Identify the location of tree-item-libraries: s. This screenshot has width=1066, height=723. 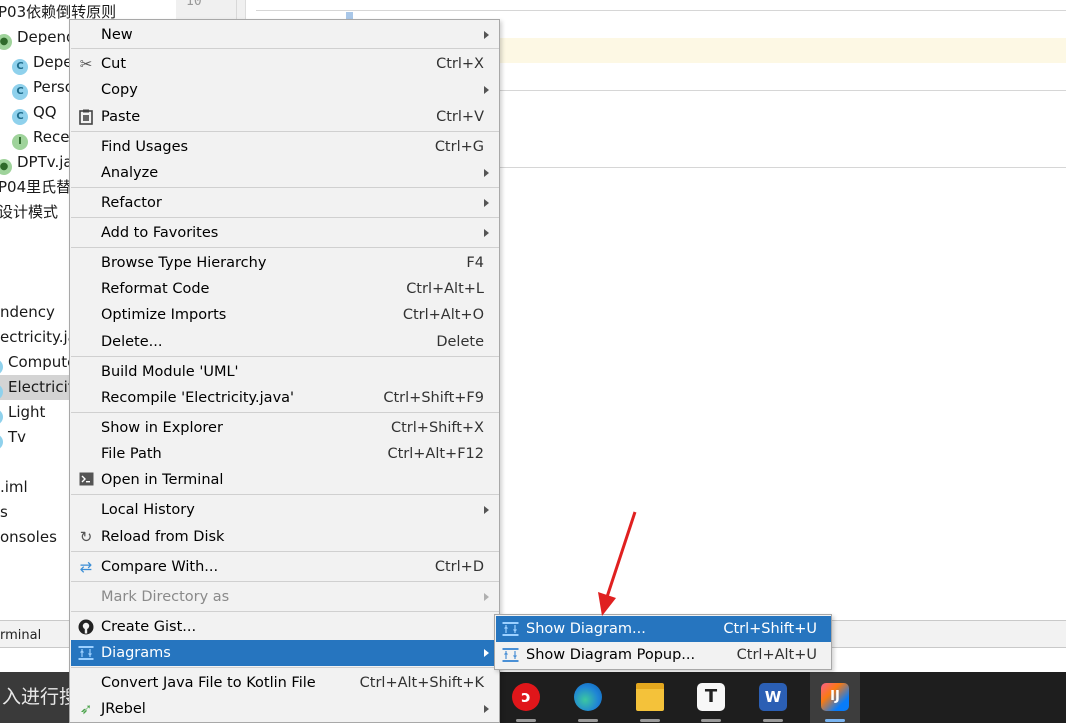
(4, 512).